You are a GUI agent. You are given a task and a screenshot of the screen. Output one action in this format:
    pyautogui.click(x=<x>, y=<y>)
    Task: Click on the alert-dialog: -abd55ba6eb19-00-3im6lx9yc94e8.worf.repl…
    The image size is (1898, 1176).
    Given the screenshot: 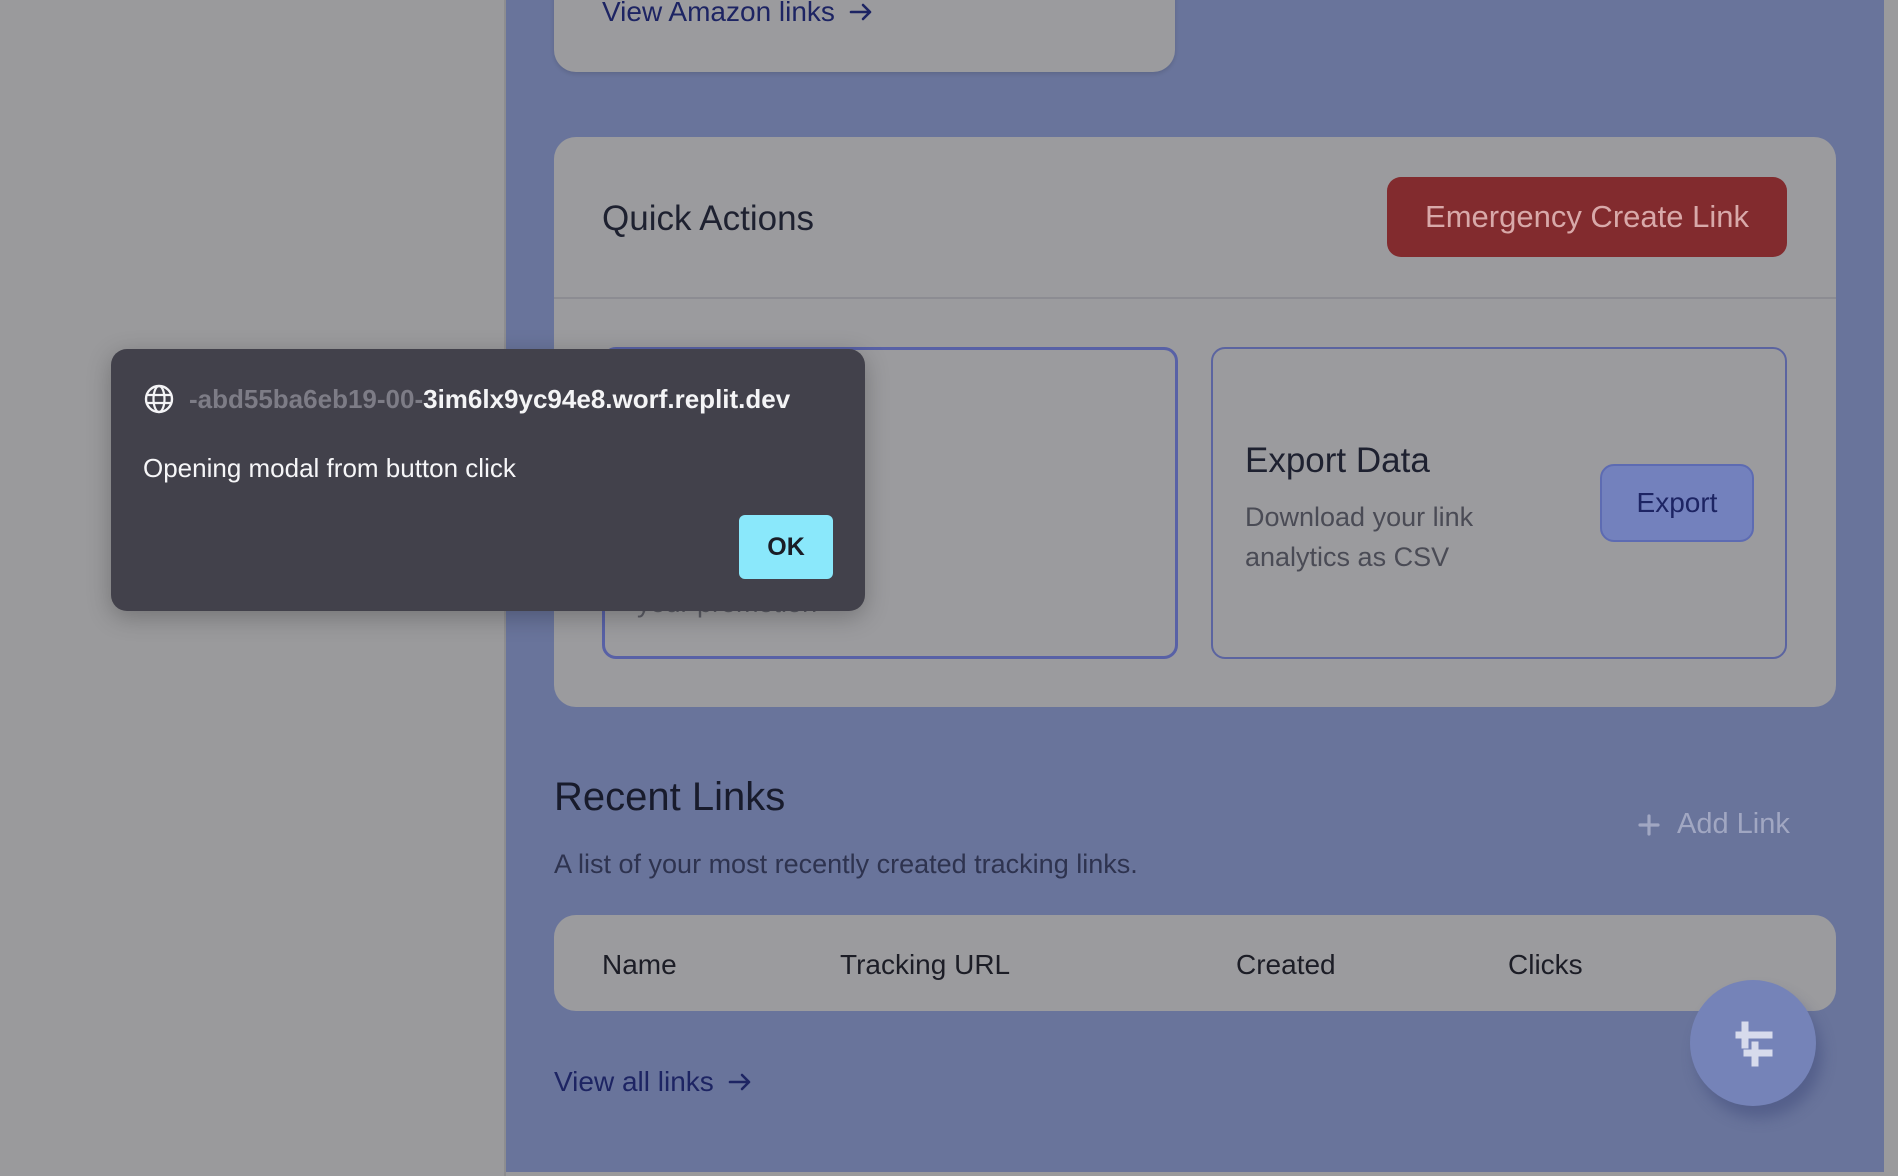 What is the action you would take?
    pyautogui.click(x=488, y=480)
    